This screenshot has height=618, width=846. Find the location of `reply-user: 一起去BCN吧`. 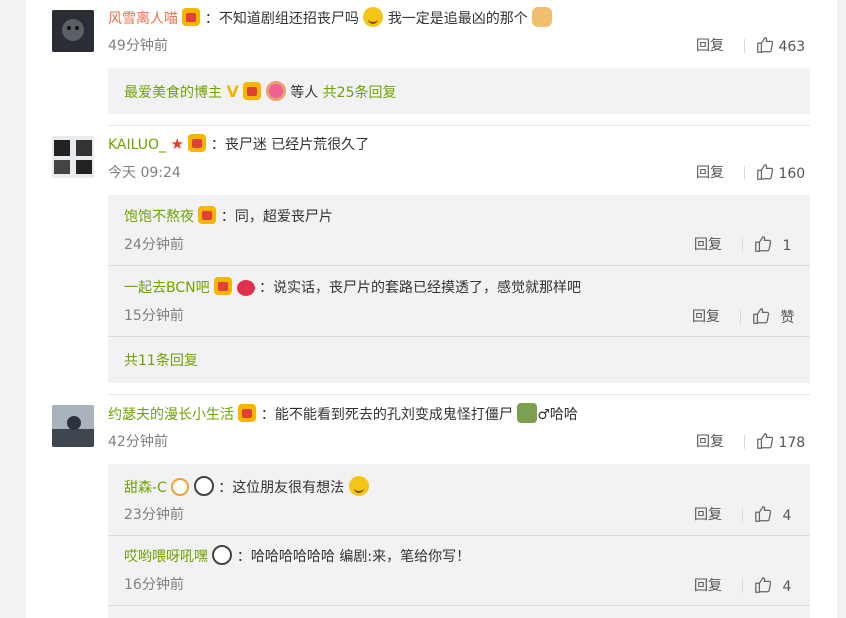

reply-user: 一起去BCN吧 is located at coordinates (167, 288).